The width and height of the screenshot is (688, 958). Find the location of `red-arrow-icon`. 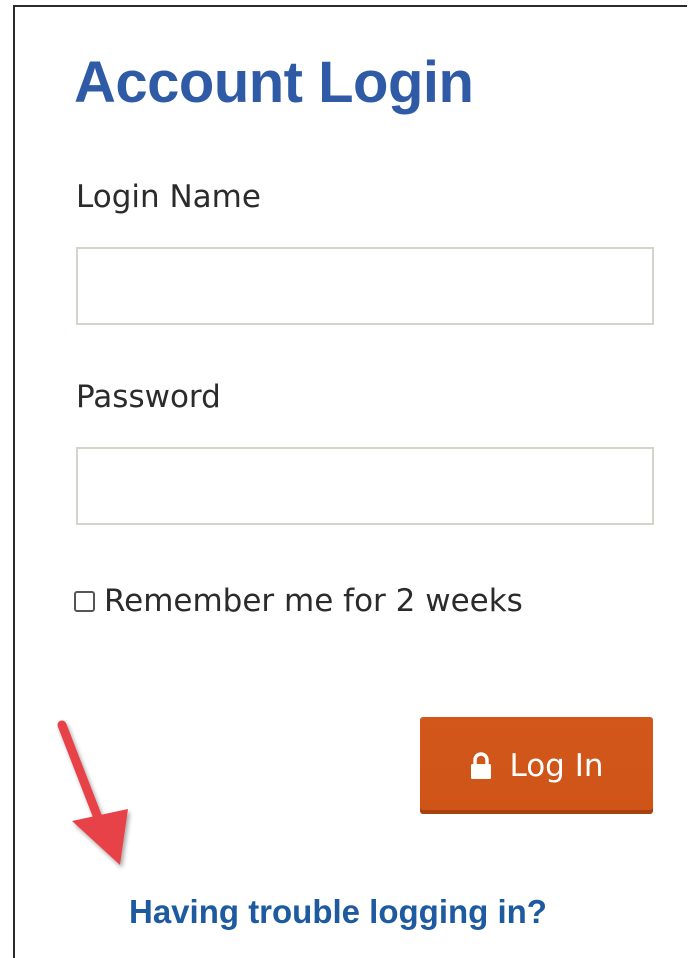

red-arrow-icon is located at coordinates (92, 792).